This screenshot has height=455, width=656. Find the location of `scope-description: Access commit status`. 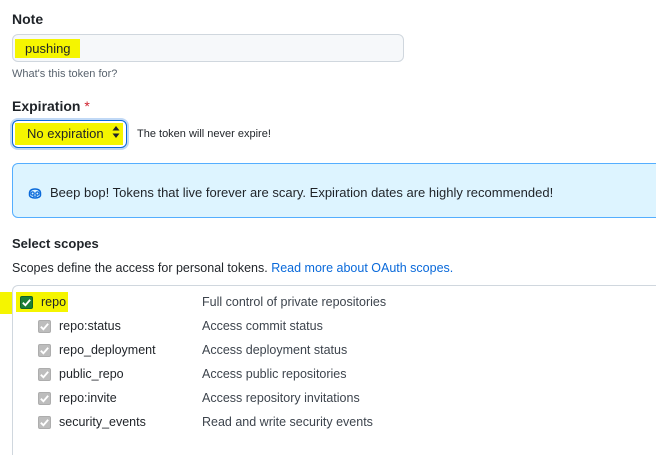

scope-description: Access commit status is located at coordinates (262, 326).